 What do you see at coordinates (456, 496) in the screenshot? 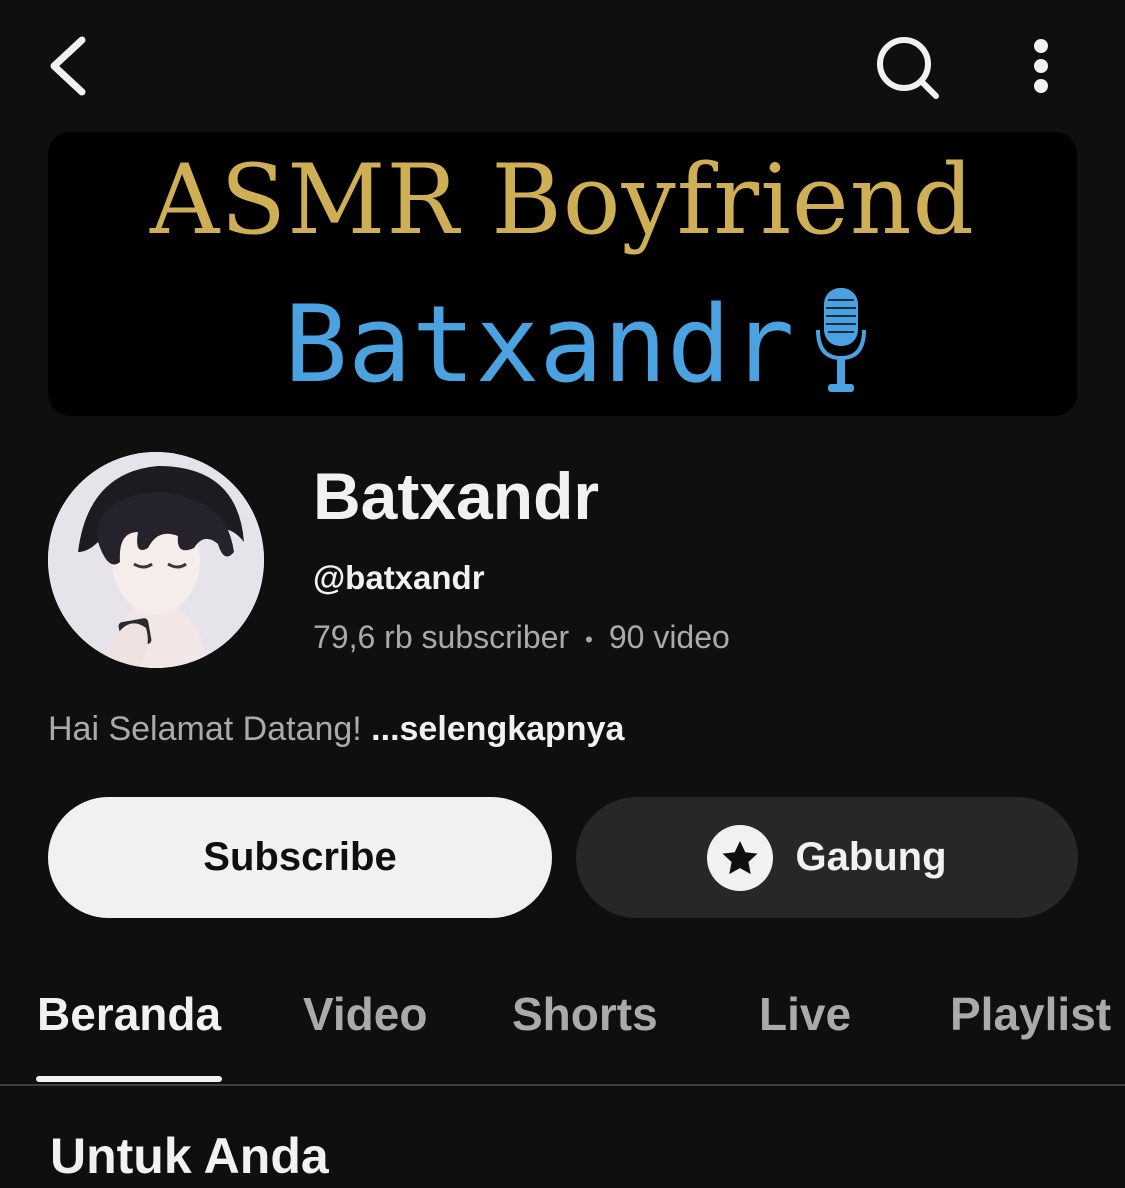
I see `channel-name: Batxandr` at bounding box center [456, 496].